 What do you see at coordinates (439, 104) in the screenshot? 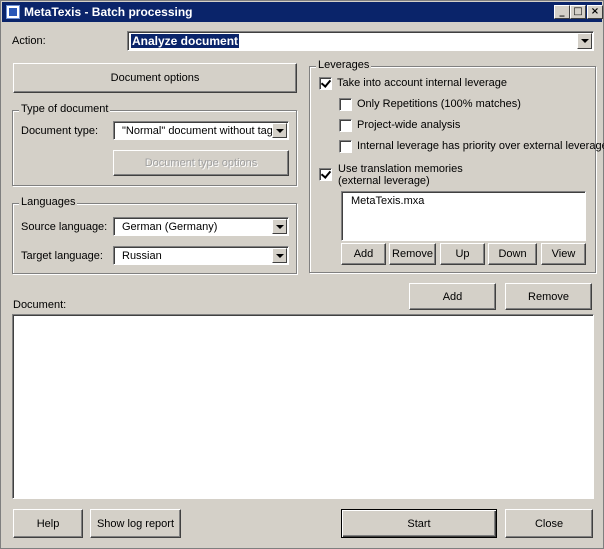
I see `only-repetitions-label: Only Repetitions (100% matches)` at bounding box center [439, 104].